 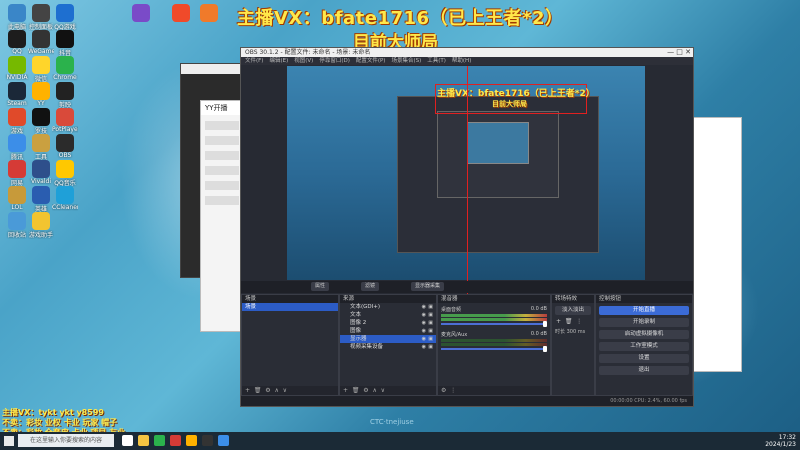 What do you see at coordinates (406, 61) in the screenshot?
I see `menu-item: 场景集合(S)` at bounding box center [406, 61].